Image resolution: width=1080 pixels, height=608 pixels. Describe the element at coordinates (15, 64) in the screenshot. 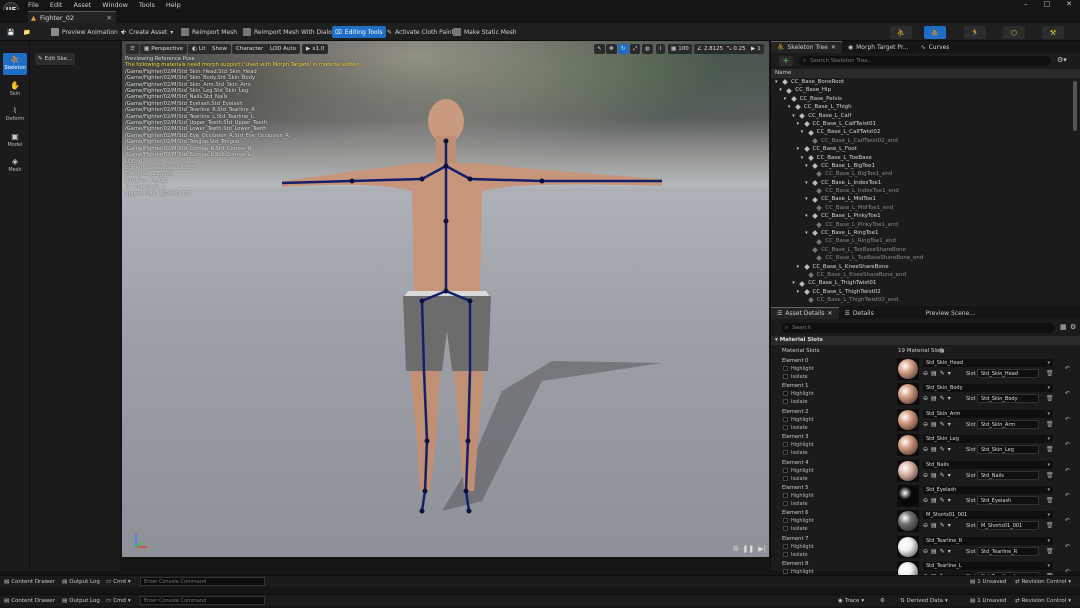

I see `rail-skeleton: ⛹ Skeleton` at that location.